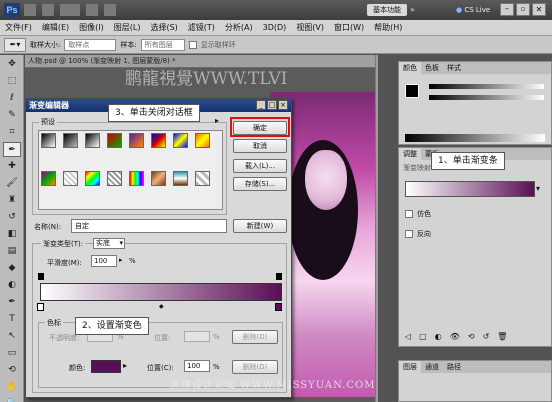 The width and height of the screenshot is (552, 402). What do you see at coordinates (416, 10) in the screenshot?
I see `workspace-arrow-icon: »` at bounding box center [416, 10].